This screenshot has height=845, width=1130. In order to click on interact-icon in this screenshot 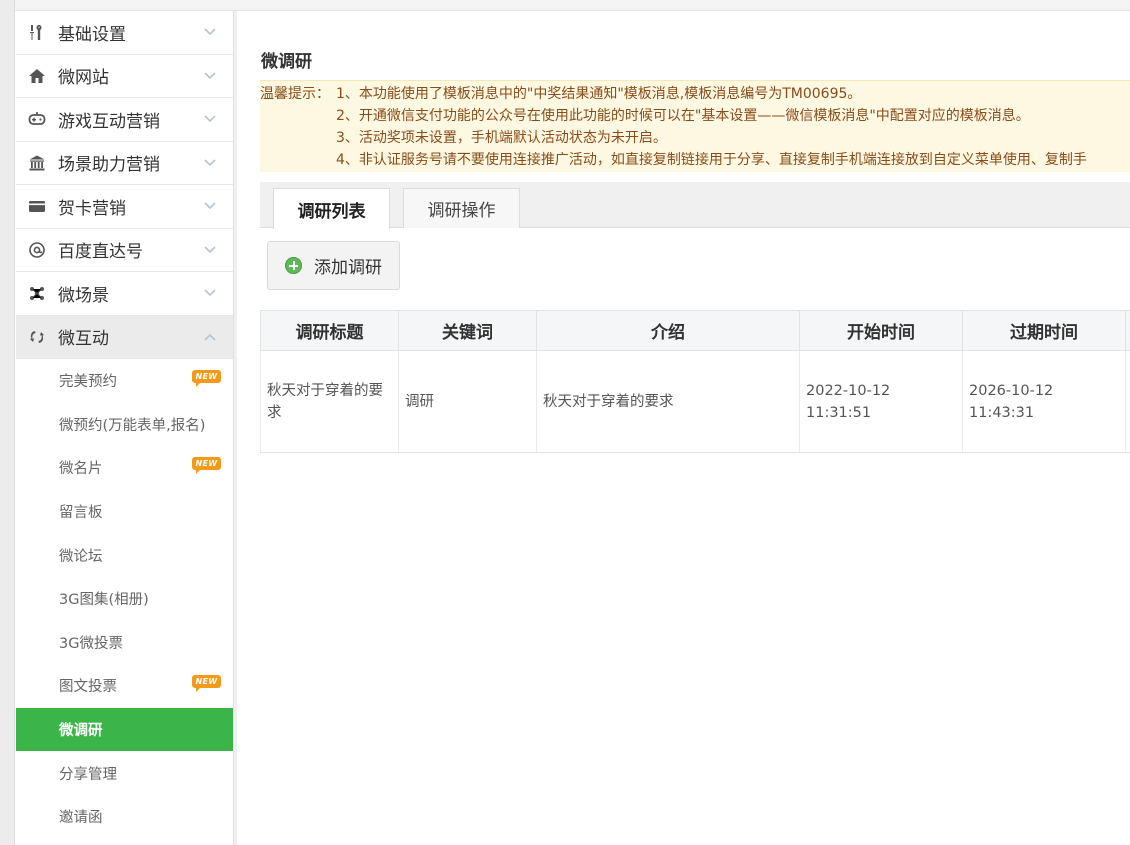, I will do `click(37, 337)`.